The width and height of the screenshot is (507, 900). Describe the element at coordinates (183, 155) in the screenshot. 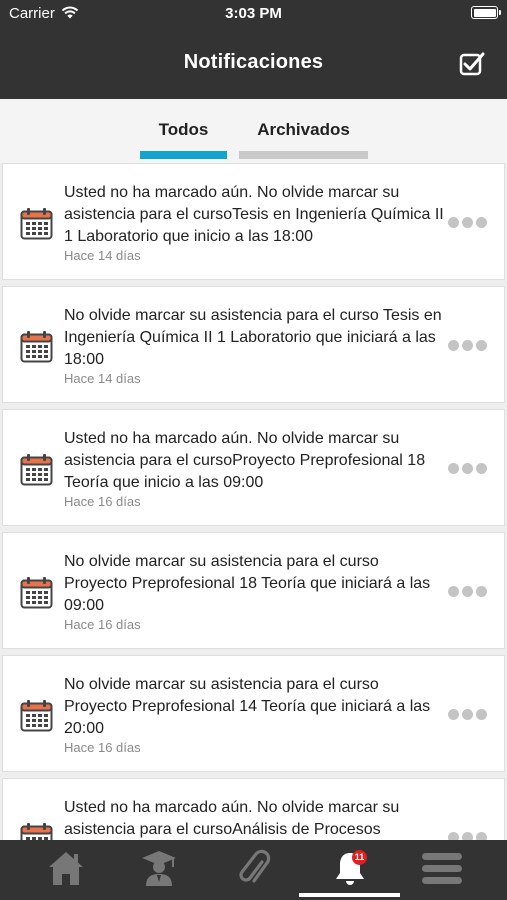

I see `tab-todos-indicator` at that location.